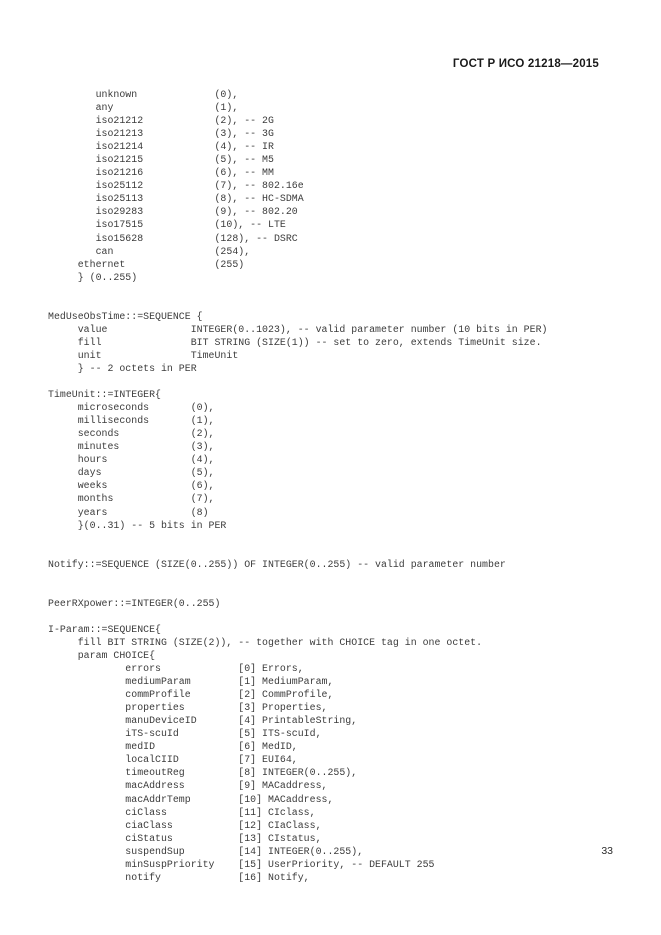  I want to click on code-line: iso29283 (9), -- 802.20, so click(173, 212).